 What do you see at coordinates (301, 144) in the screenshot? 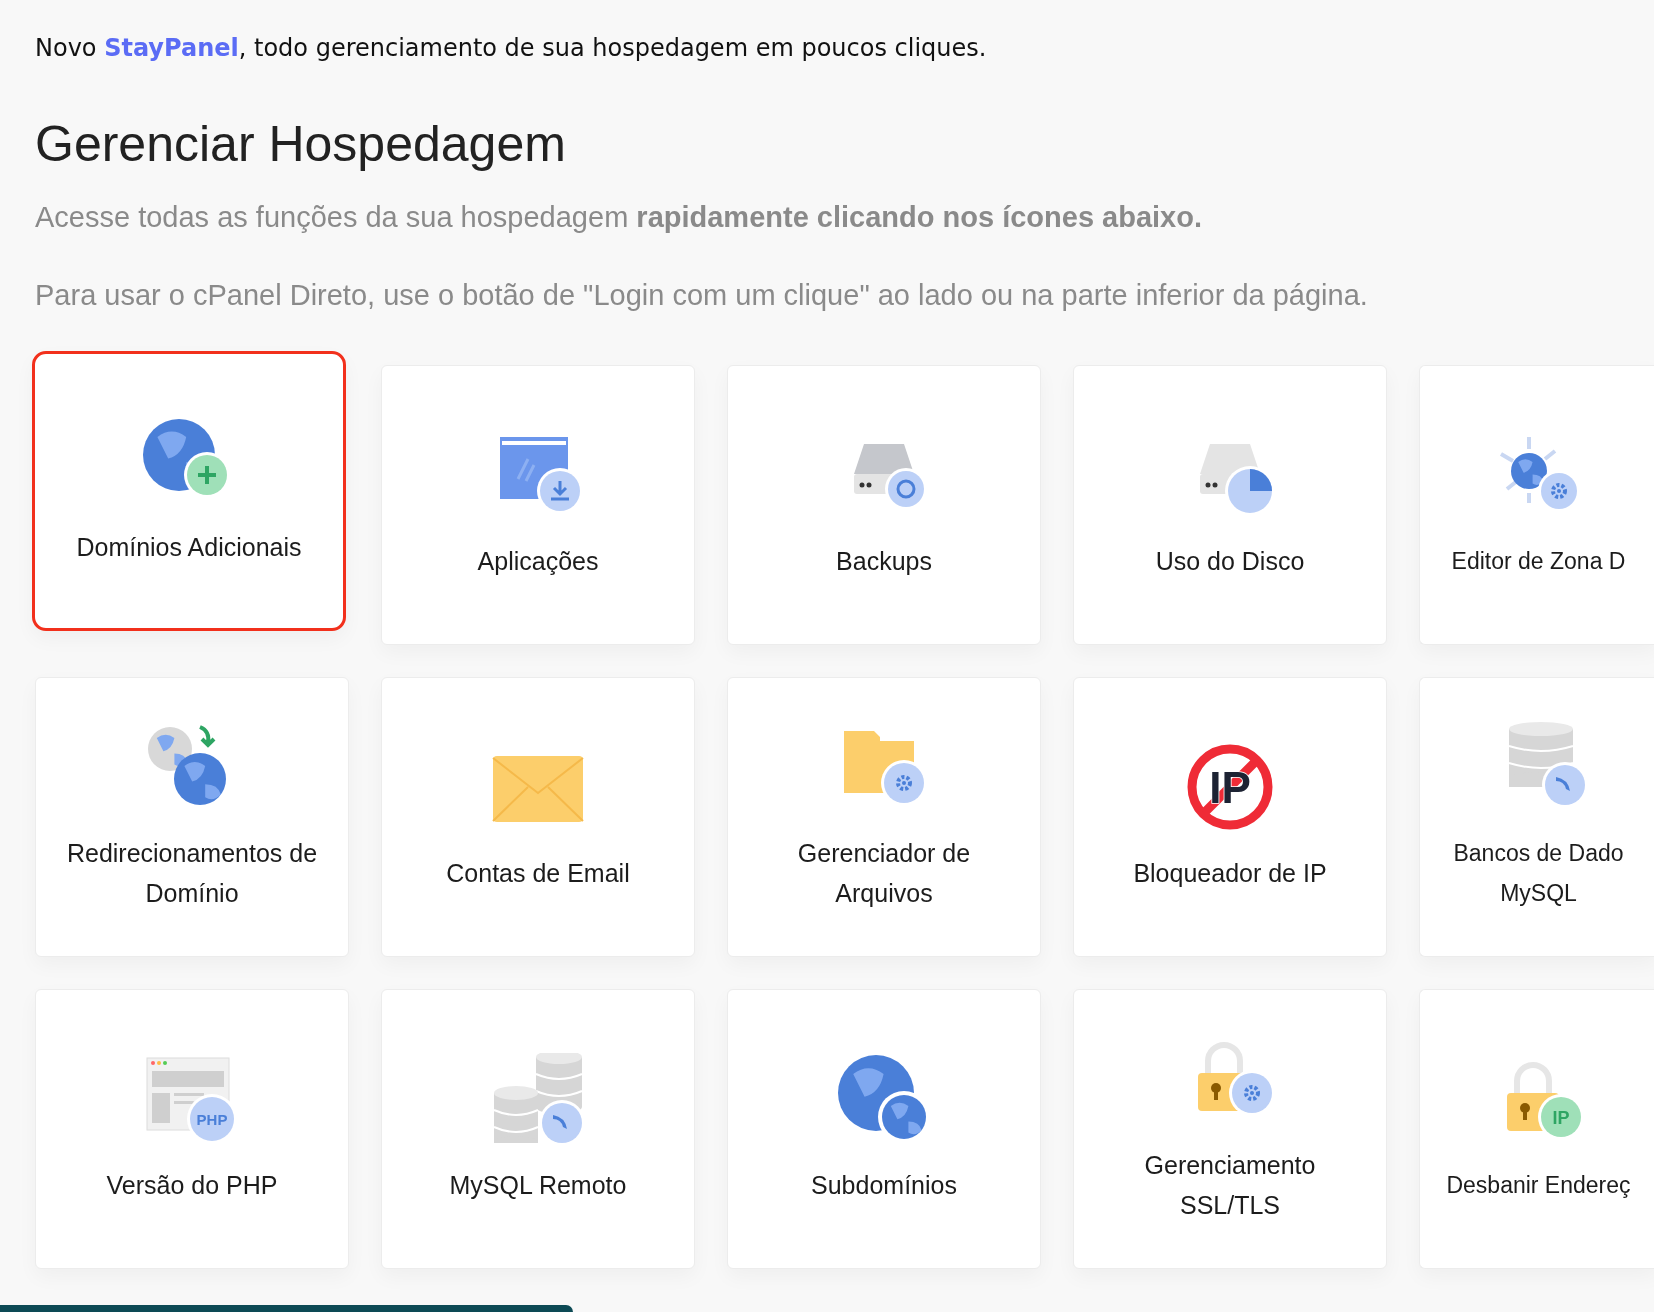
I see `page-title: Gerenciar Hospedagem` at bounding box center [301, 144].